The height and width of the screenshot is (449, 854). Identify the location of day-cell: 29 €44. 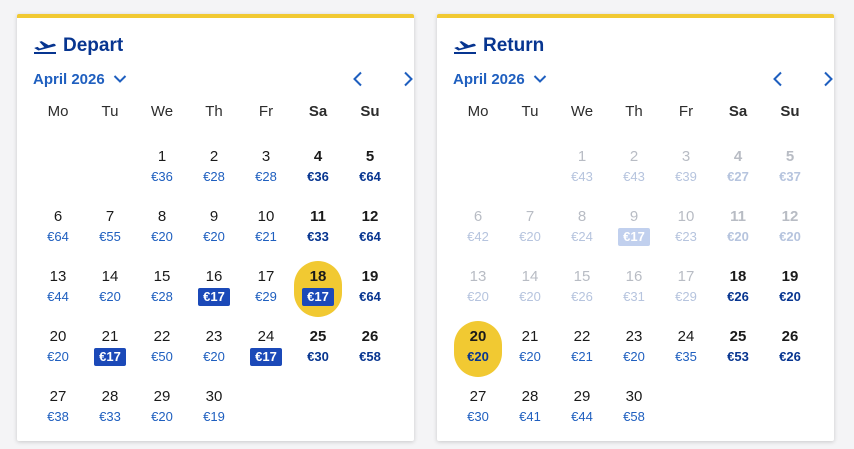
(582, 414).